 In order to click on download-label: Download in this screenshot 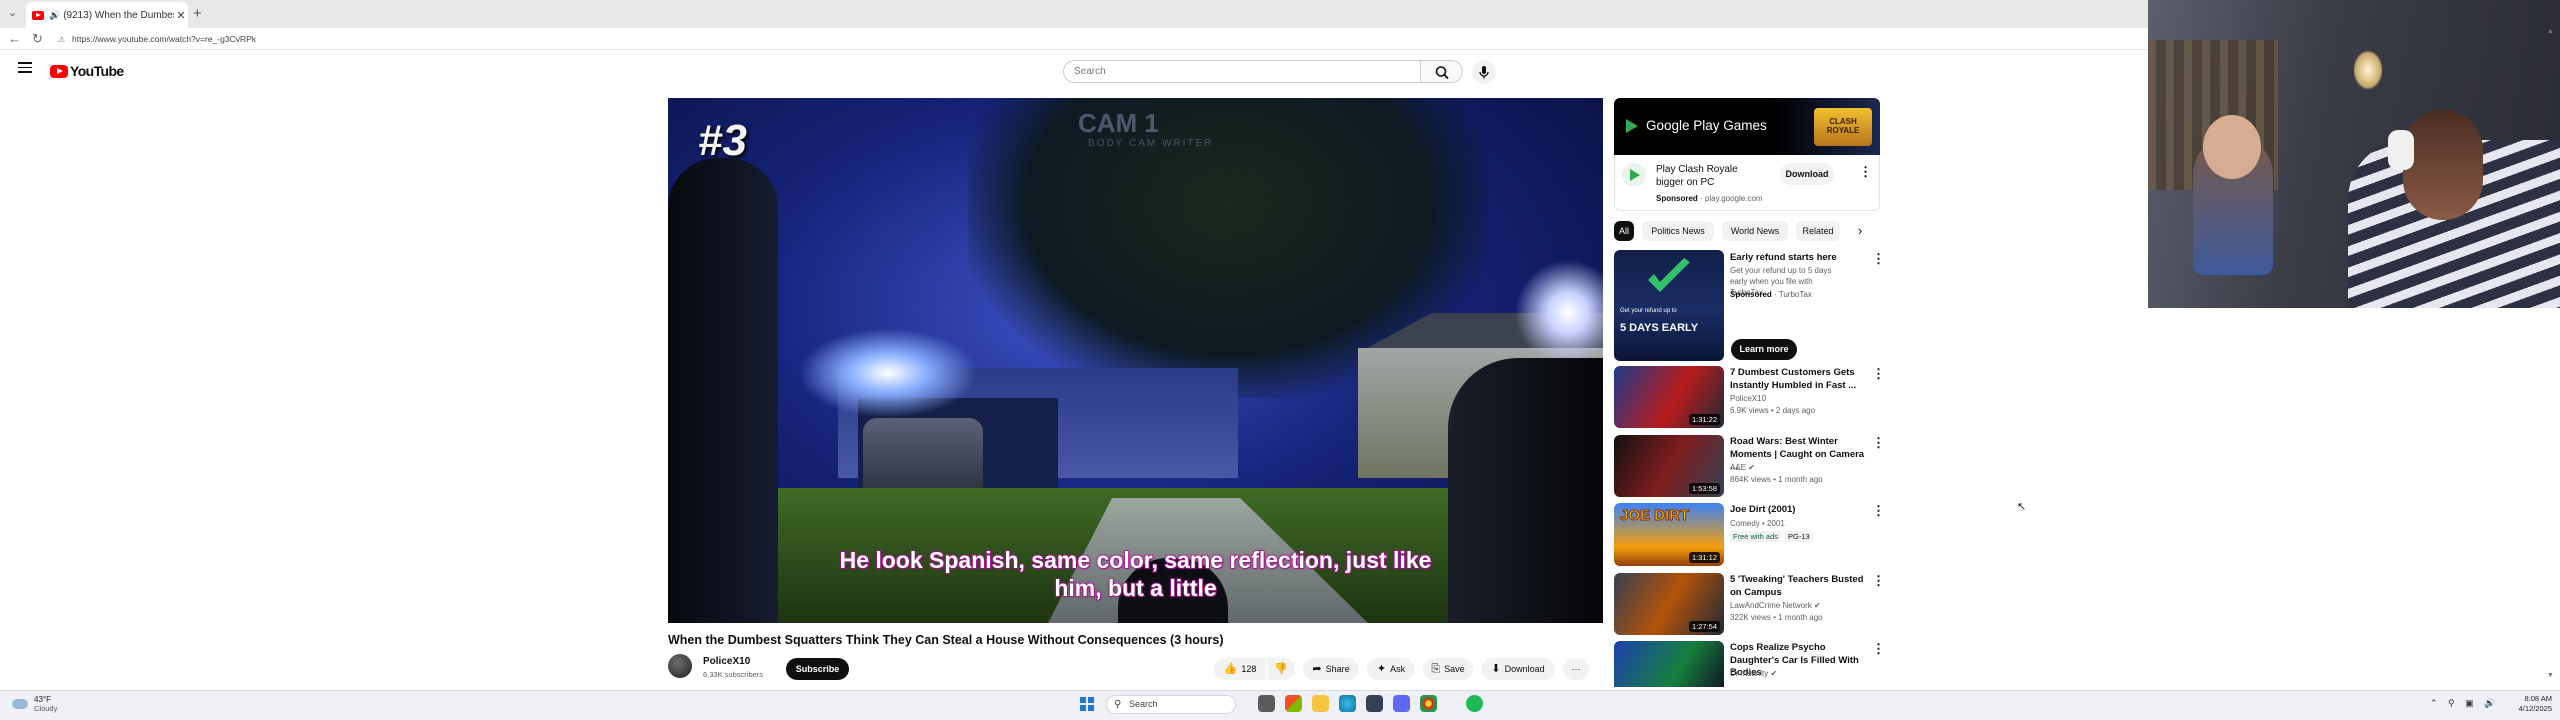, I will do `click(1524, 669)`.